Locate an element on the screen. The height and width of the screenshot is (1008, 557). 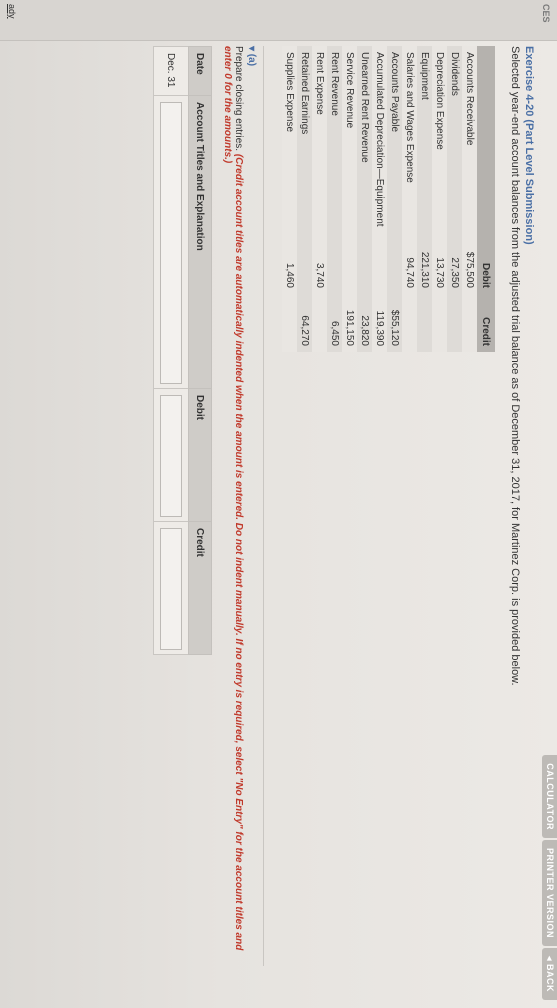
trial-balance-row: Accounts Receivable $75,500 is located at coordinates (469, 199).